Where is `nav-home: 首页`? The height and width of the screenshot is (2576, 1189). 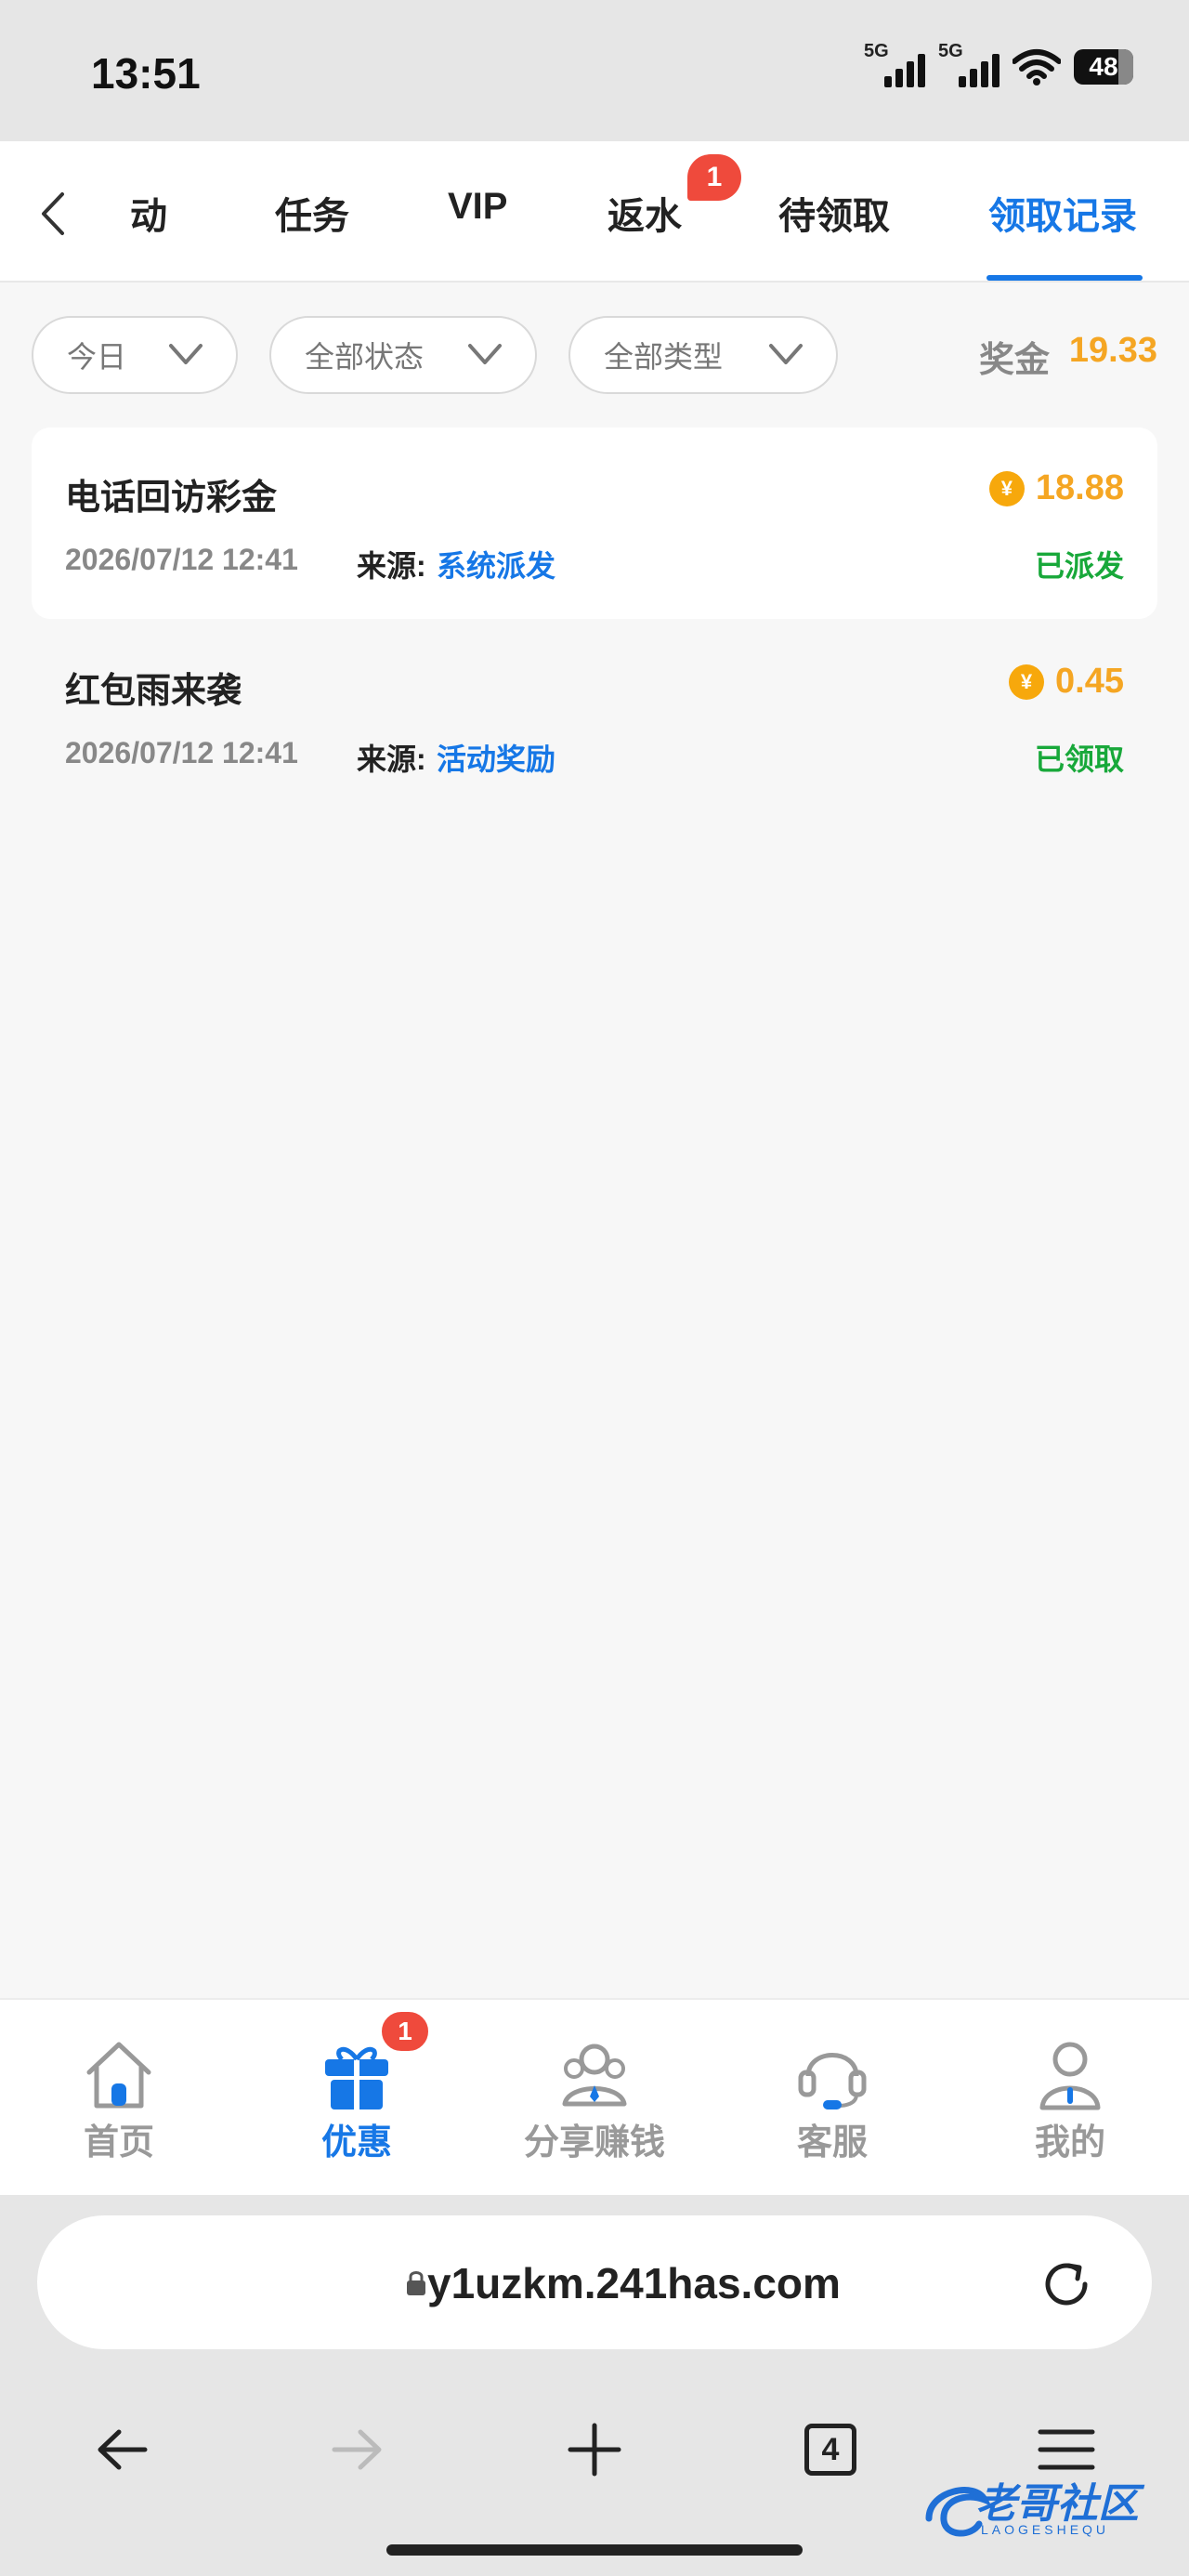 nav-home: 首页 is located at coordinates (119, 2100).